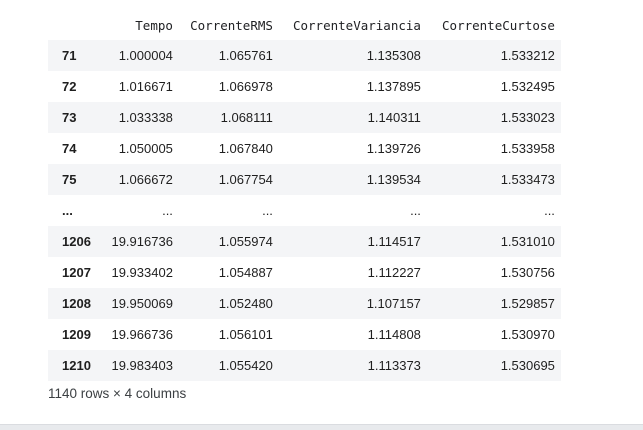  I want to click on table-row: 72 1.016671 1.066978 1.137895 1.532495, so click(304, 86).